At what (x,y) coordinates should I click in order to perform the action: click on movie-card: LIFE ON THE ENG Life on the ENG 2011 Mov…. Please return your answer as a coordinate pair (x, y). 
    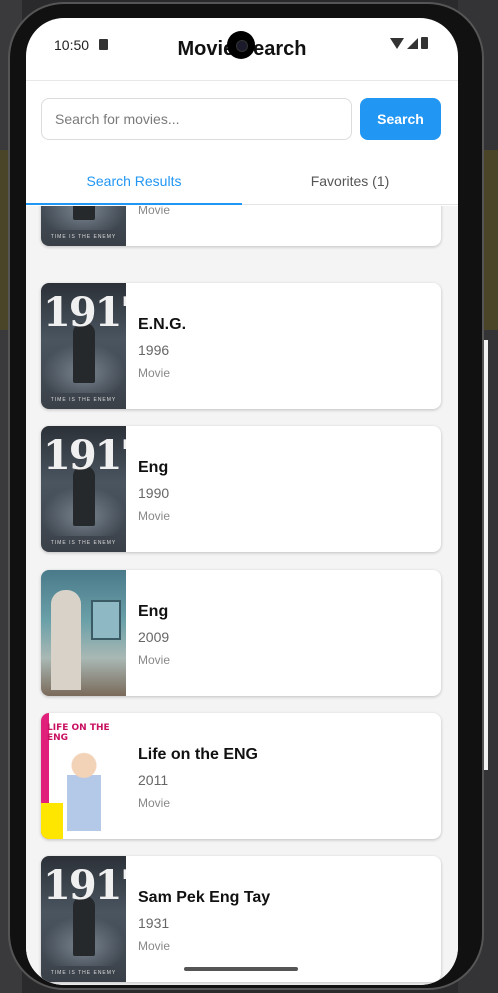
    Looking at the image, I should click on (241, 776).